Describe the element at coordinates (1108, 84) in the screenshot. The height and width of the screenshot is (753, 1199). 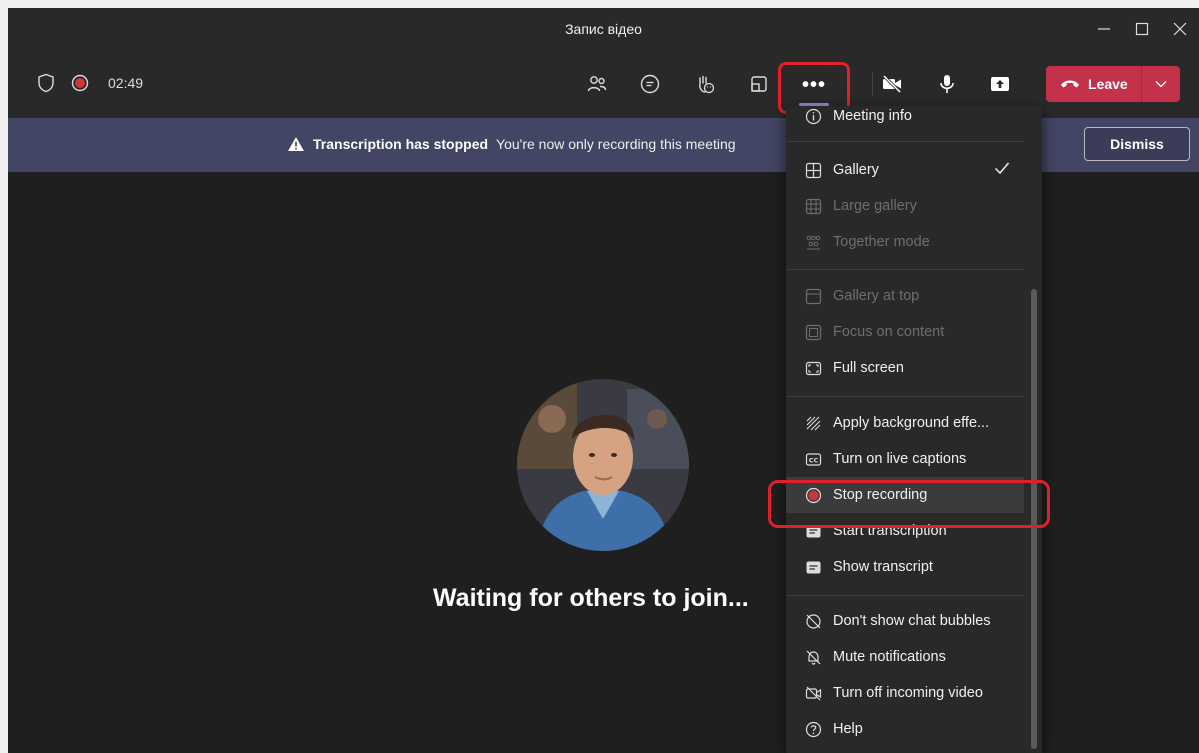
I see `leave-label: Leave` at that location.